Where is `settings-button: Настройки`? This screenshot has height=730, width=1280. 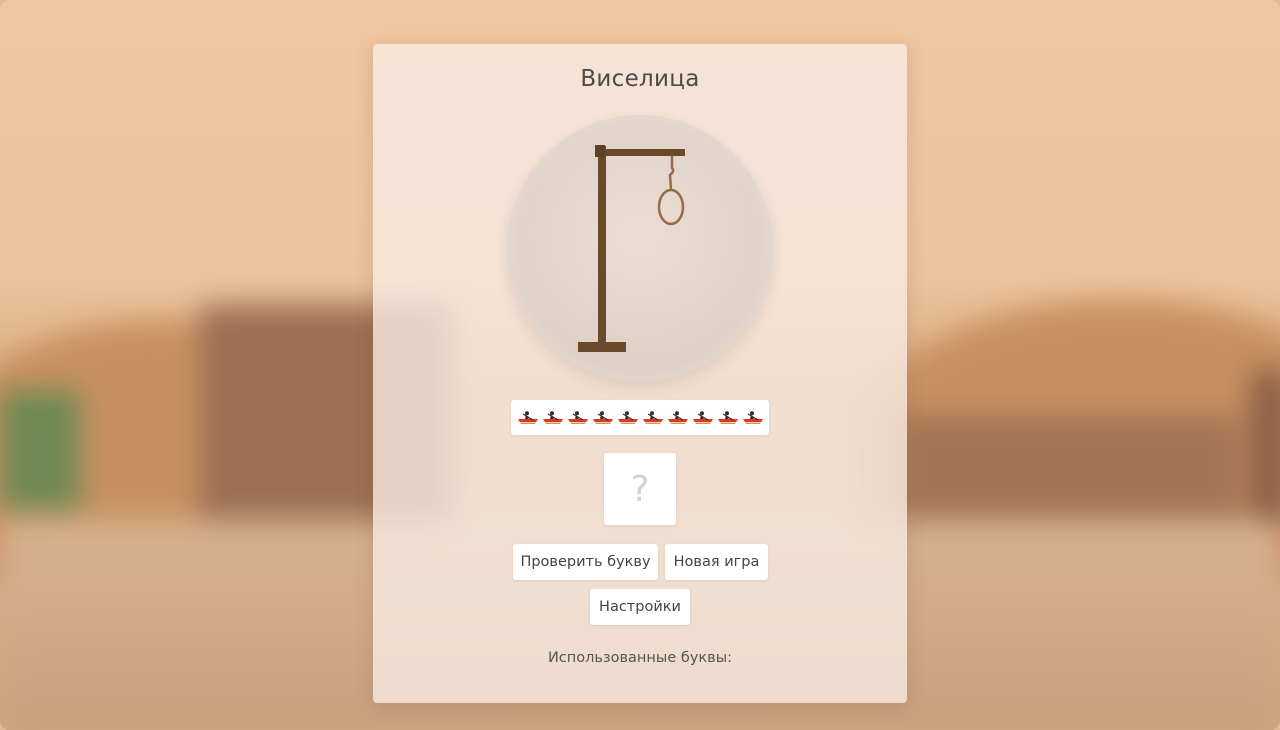 settings-button: Настройки is located at coordinates (640, 607).